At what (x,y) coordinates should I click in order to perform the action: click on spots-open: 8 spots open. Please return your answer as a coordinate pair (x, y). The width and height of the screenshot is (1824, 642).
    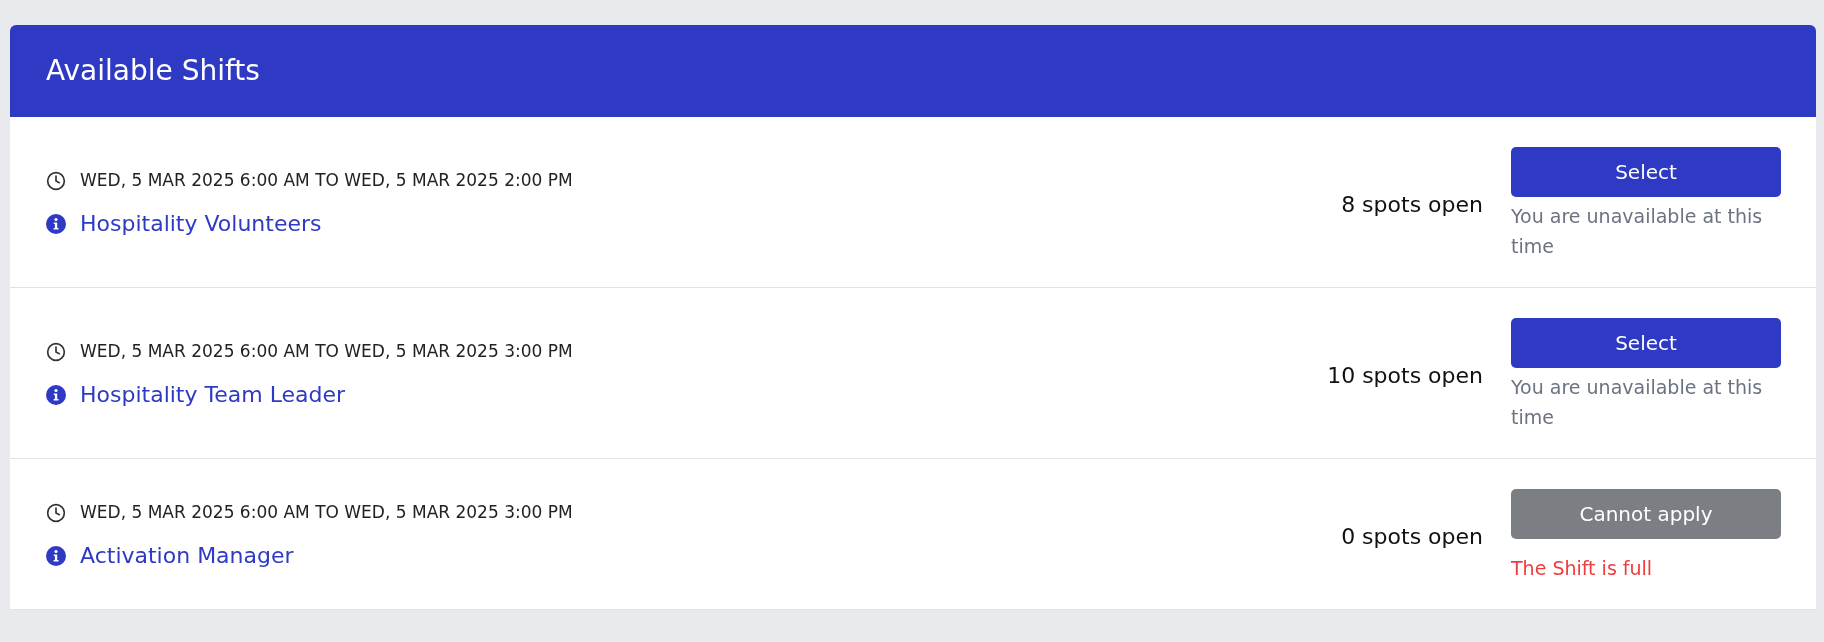
    Looking at the image, I should click on (1412, 204).